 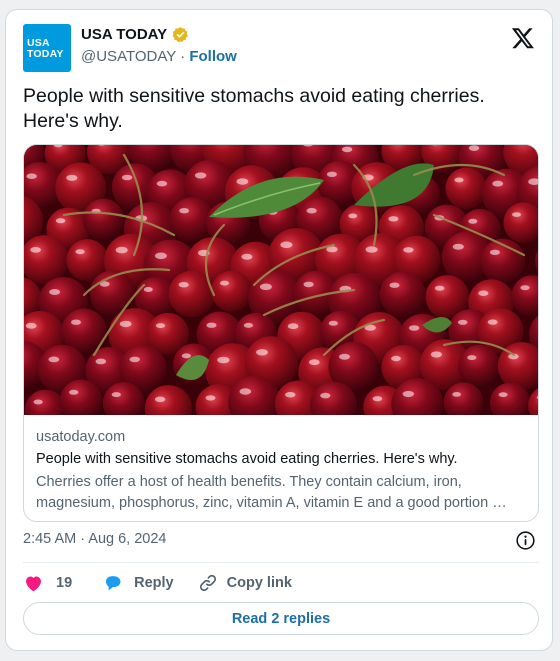 I want to click on link-domain: usatoday.com, so click(x=81, y=437).